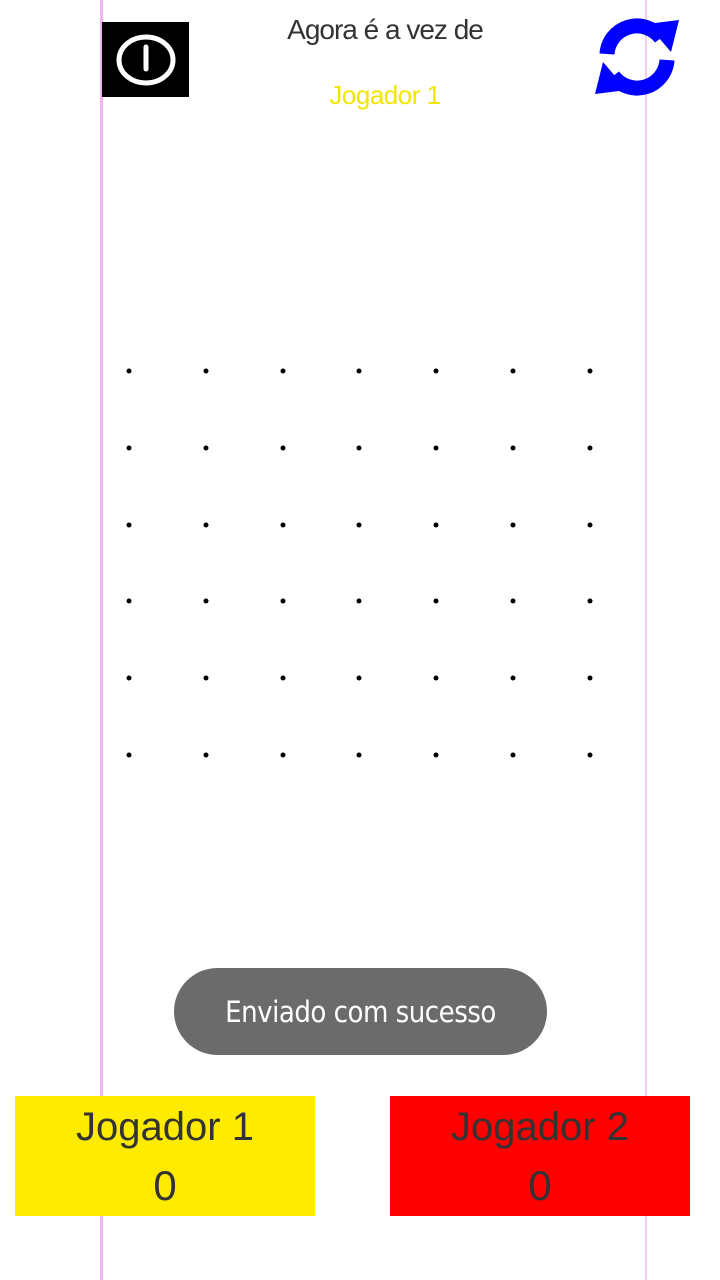  I want to click on power-icon, so click(145, 59).